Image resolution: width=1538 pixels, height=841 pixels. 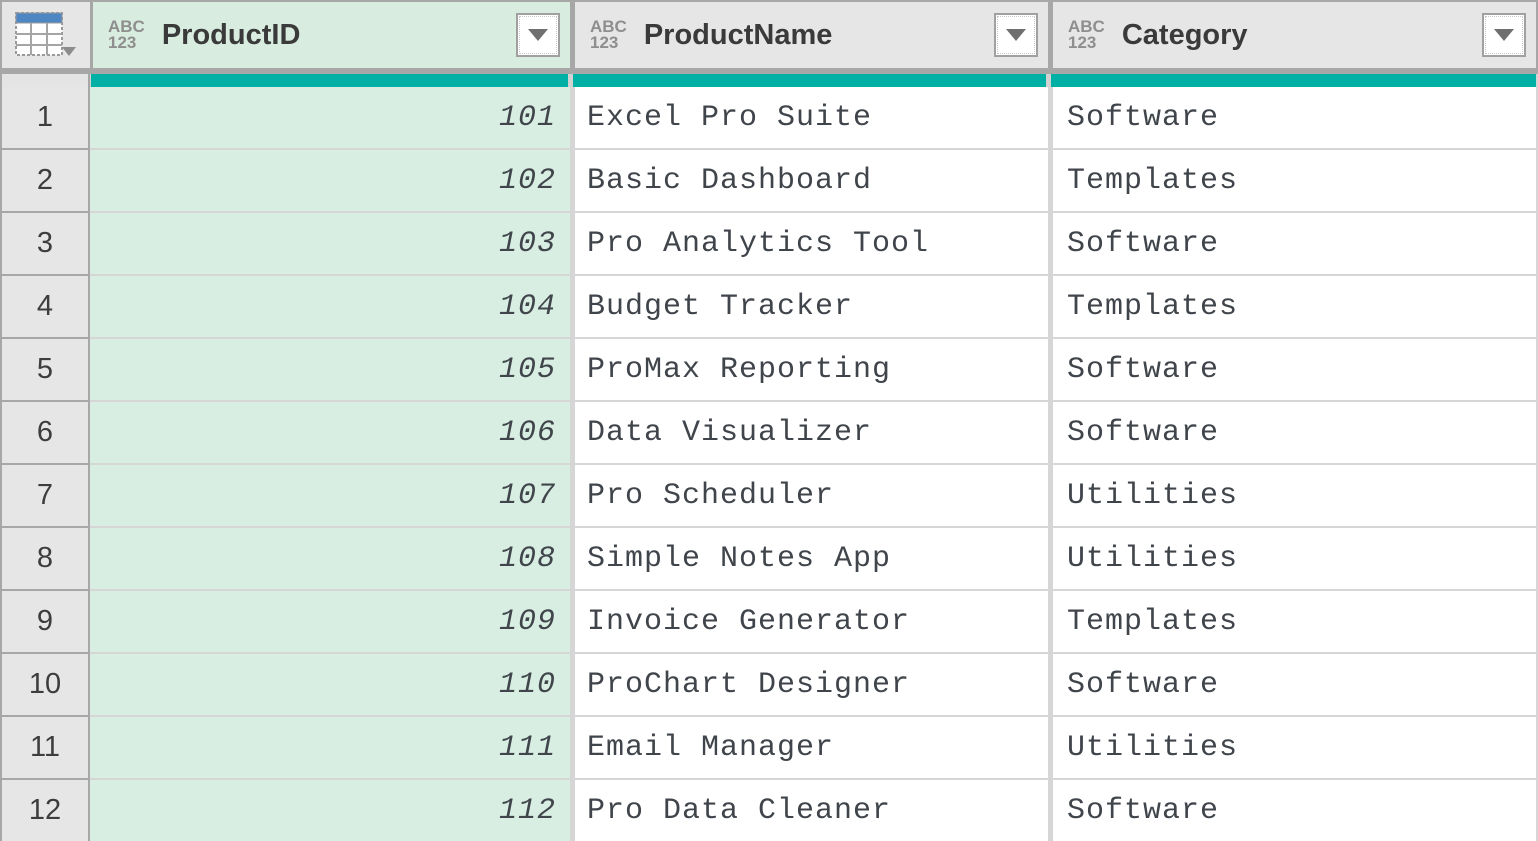 What do you see at coordinates (45, 244) in the screenshot?
I see `row-number: 3` at bounding box center [45, 244].